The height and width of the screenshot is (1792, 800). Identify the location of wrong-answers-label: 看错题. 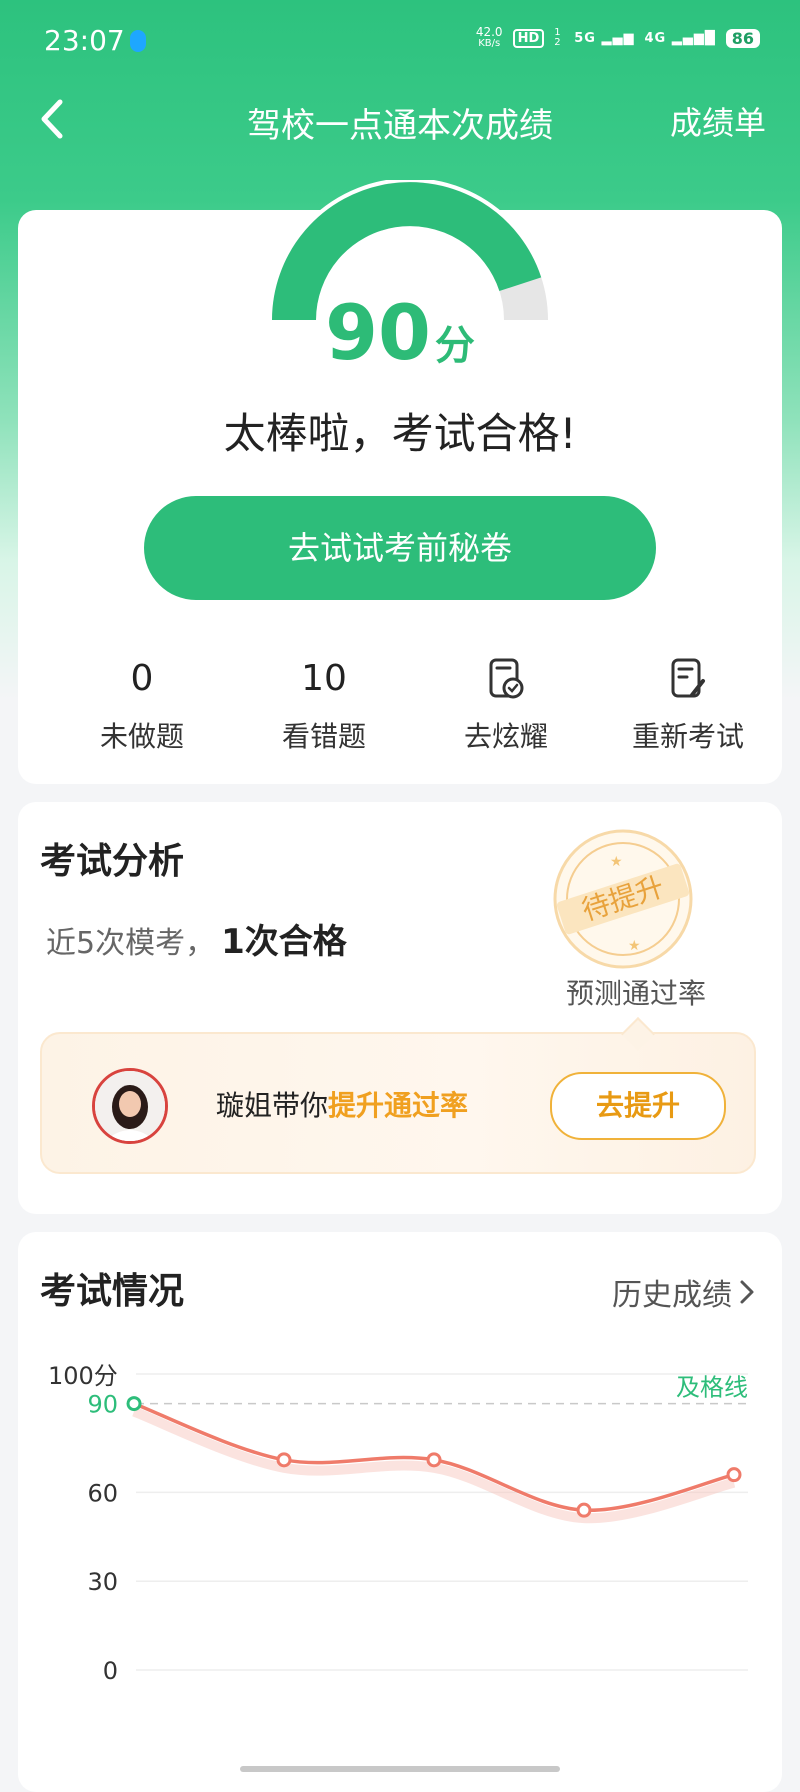
(323, 736).